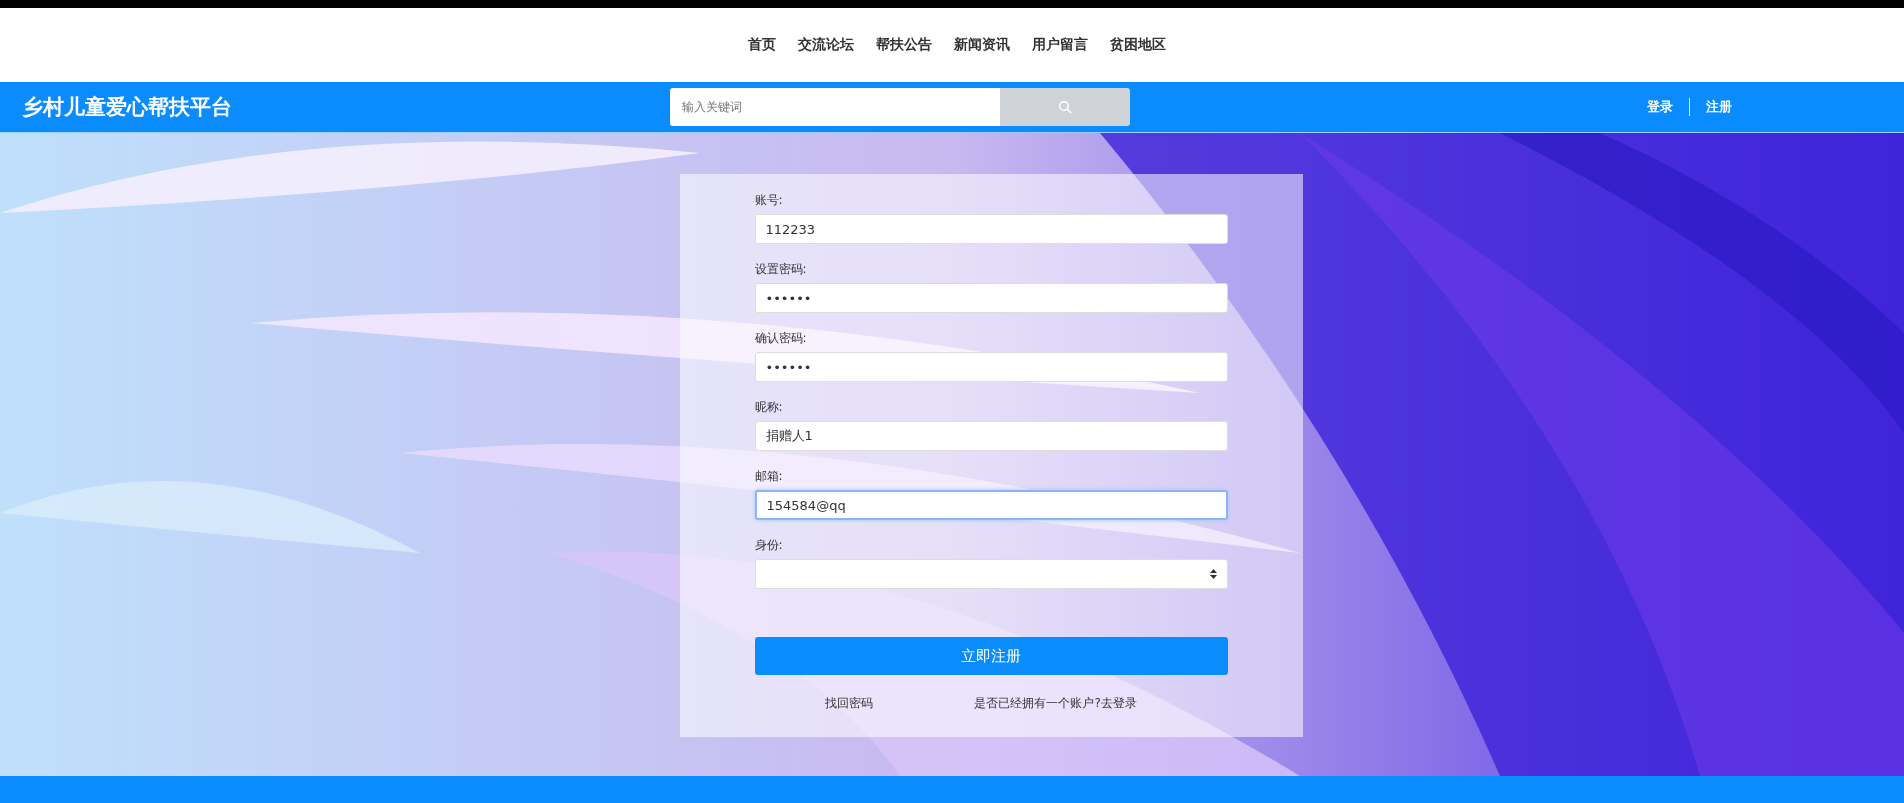 This screenshot has width=1904, height=803. What do you see at coordinates (849, 703) in the screenshot?
I see `form-link: 找回密码` at bounding box center [849, 703].